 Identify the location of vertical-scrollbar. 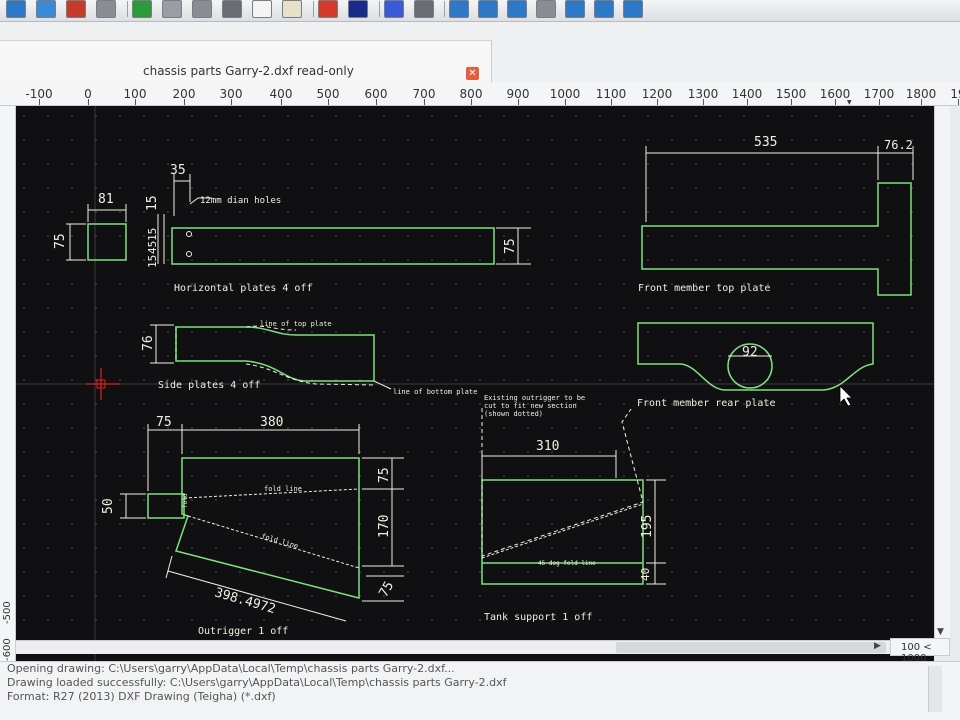
(942, 373).